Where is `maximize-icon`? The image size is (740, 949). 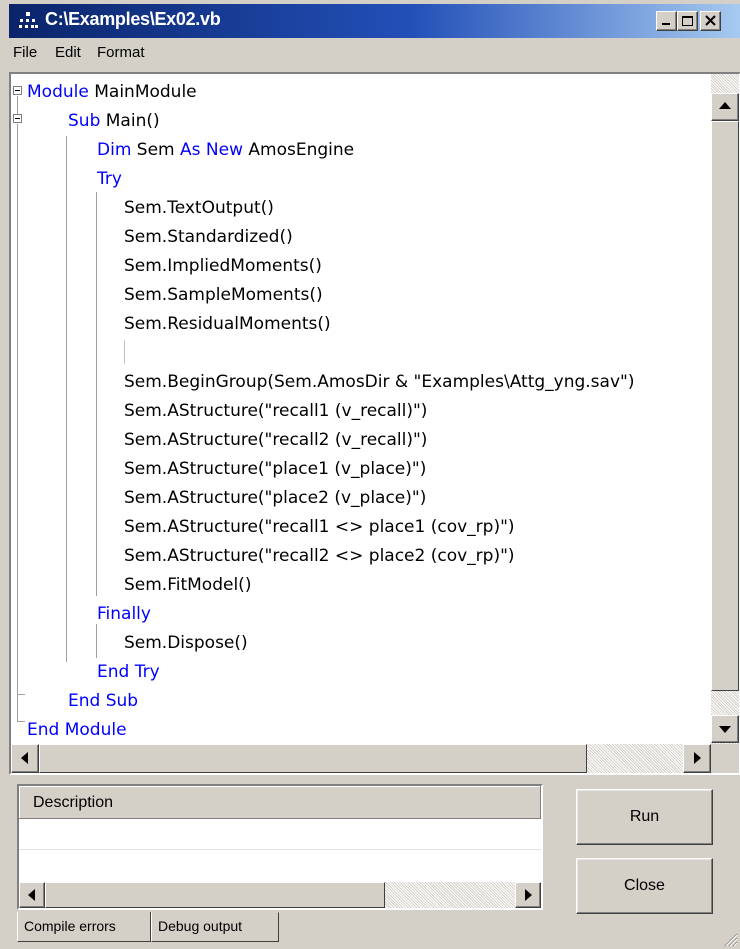
maximize-icon is located at coordinates (687, 21).